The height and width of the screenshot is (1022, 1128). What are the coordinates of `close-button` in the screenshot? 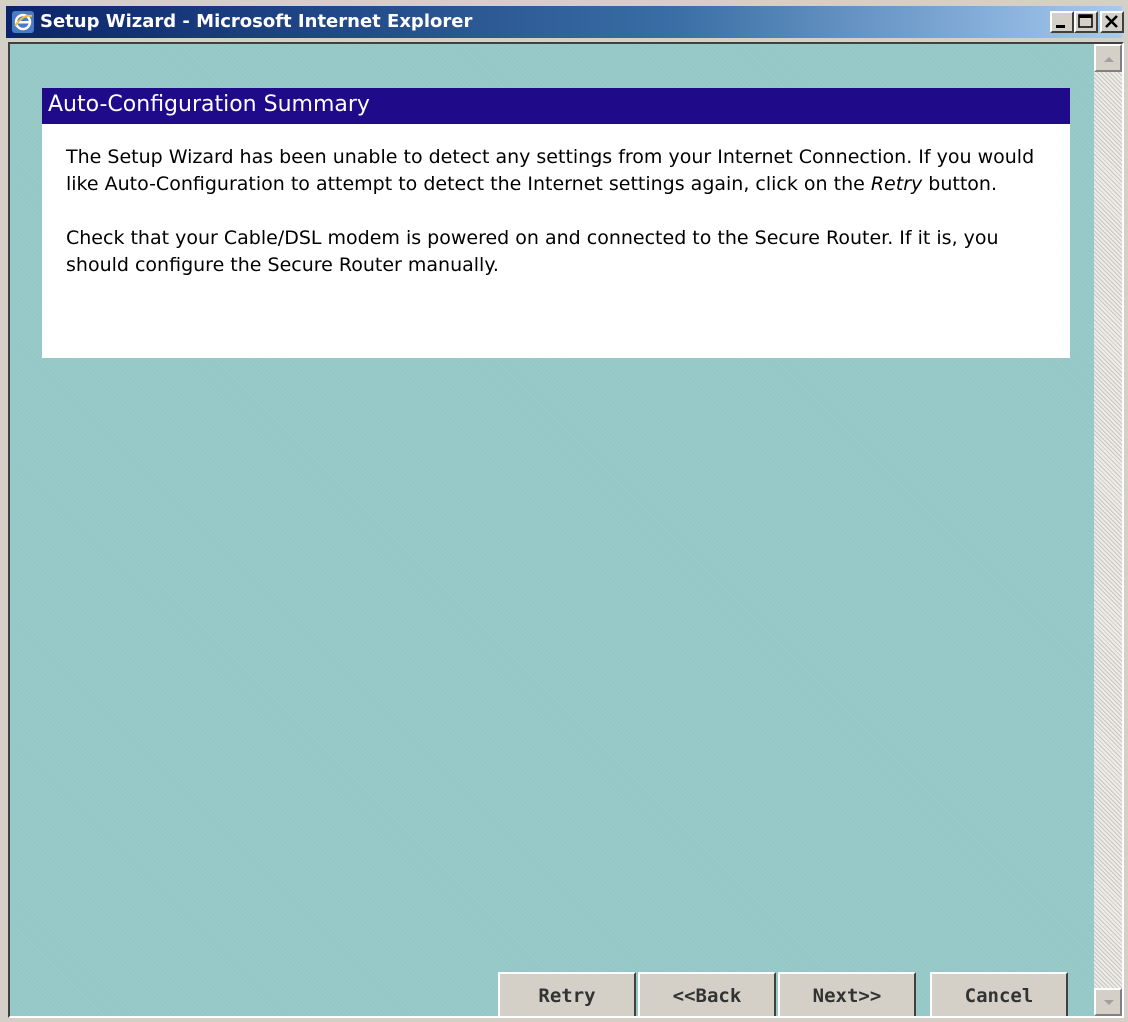 It's located at (1112, 22).